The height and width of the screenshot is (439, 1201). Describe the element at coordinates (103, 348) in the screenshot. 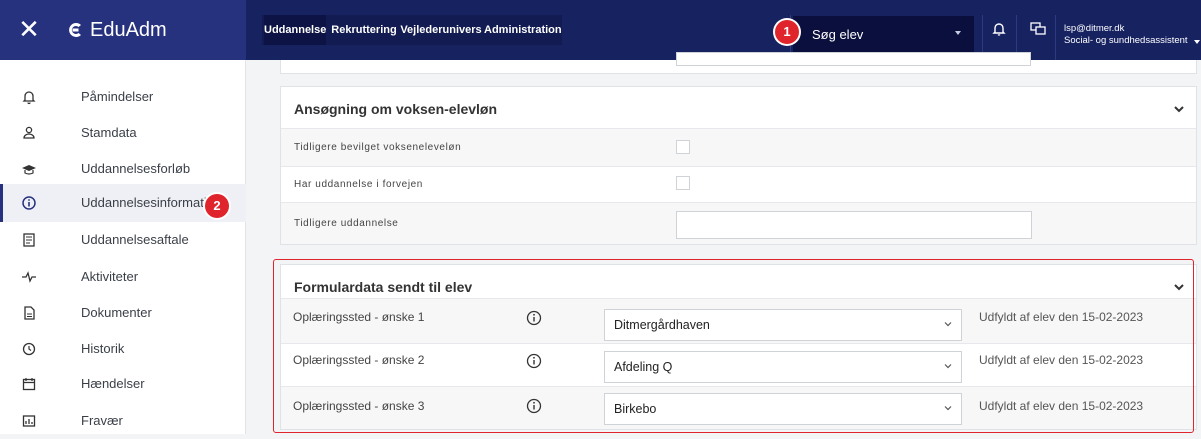

I see `sidebar-item-label: Historik` at that location.